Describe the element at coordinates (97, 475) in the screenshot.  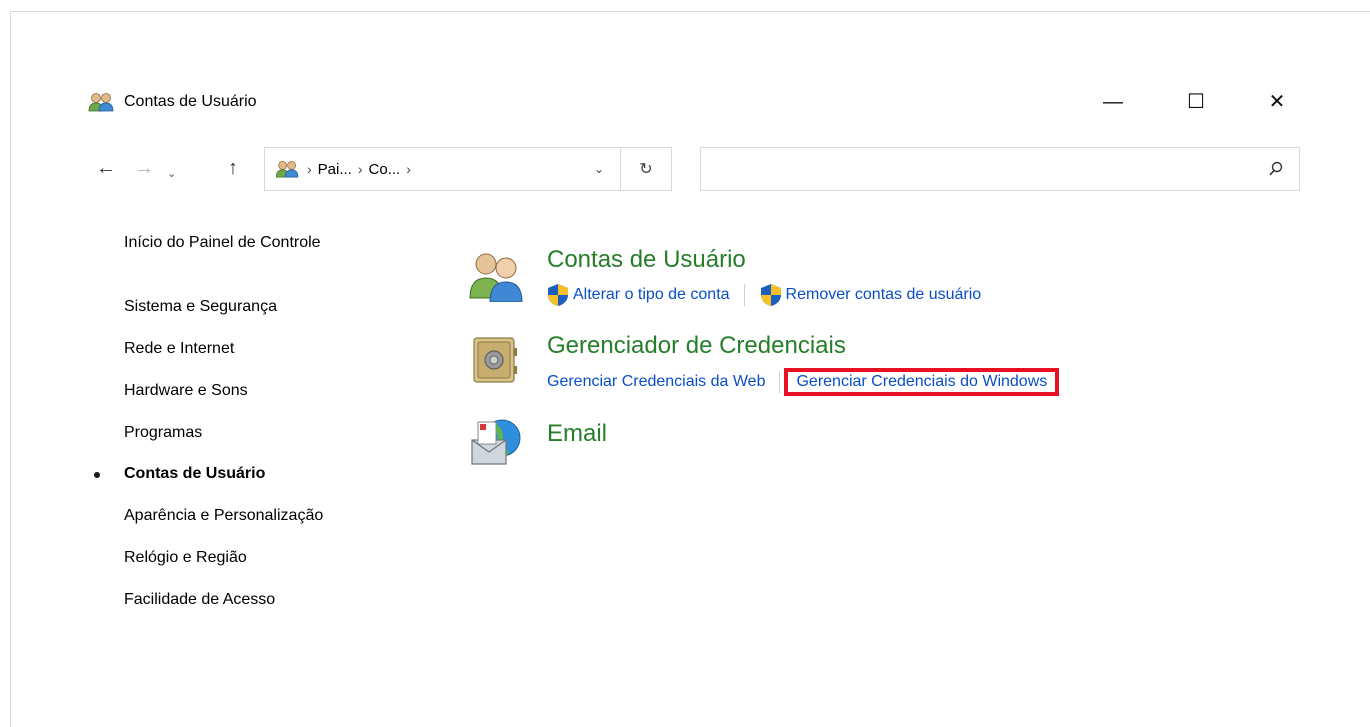
I see `current-item-bullet` at that location.